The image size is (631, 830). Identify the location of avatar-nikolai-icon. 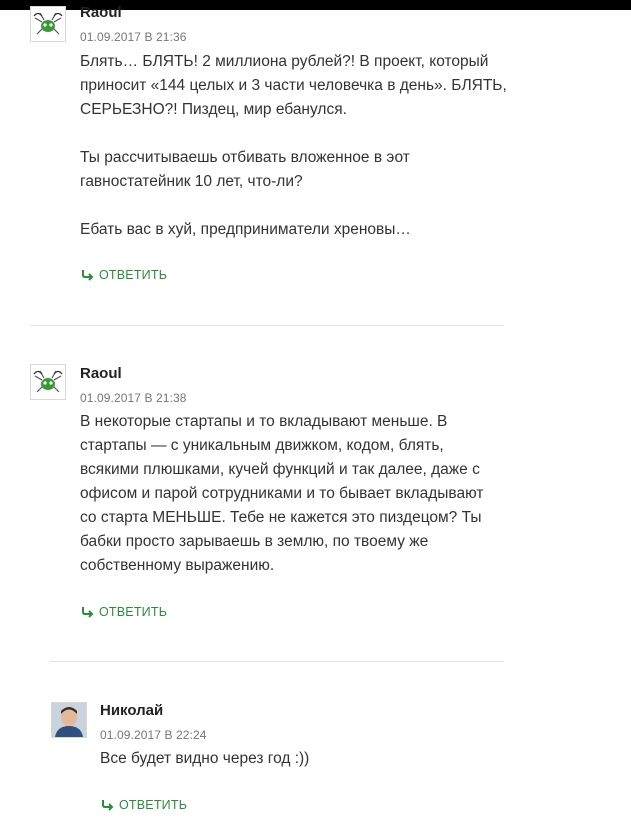
(69, 720).